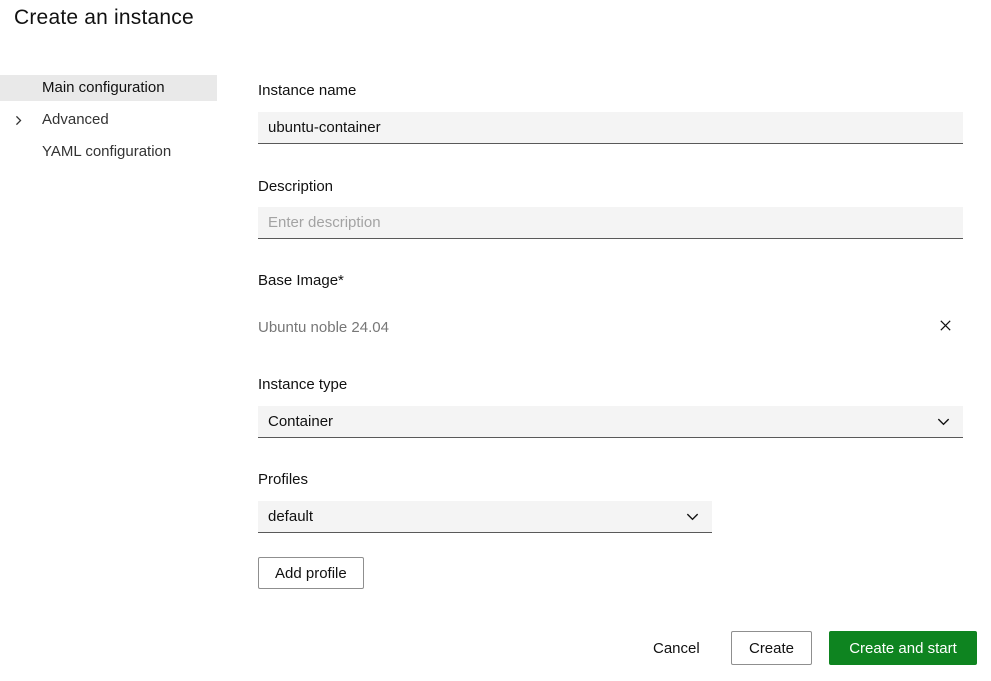  Describe the element at coordinates (676, 648) in the screenshot. I see `cancel-button: Cancel` at that location.